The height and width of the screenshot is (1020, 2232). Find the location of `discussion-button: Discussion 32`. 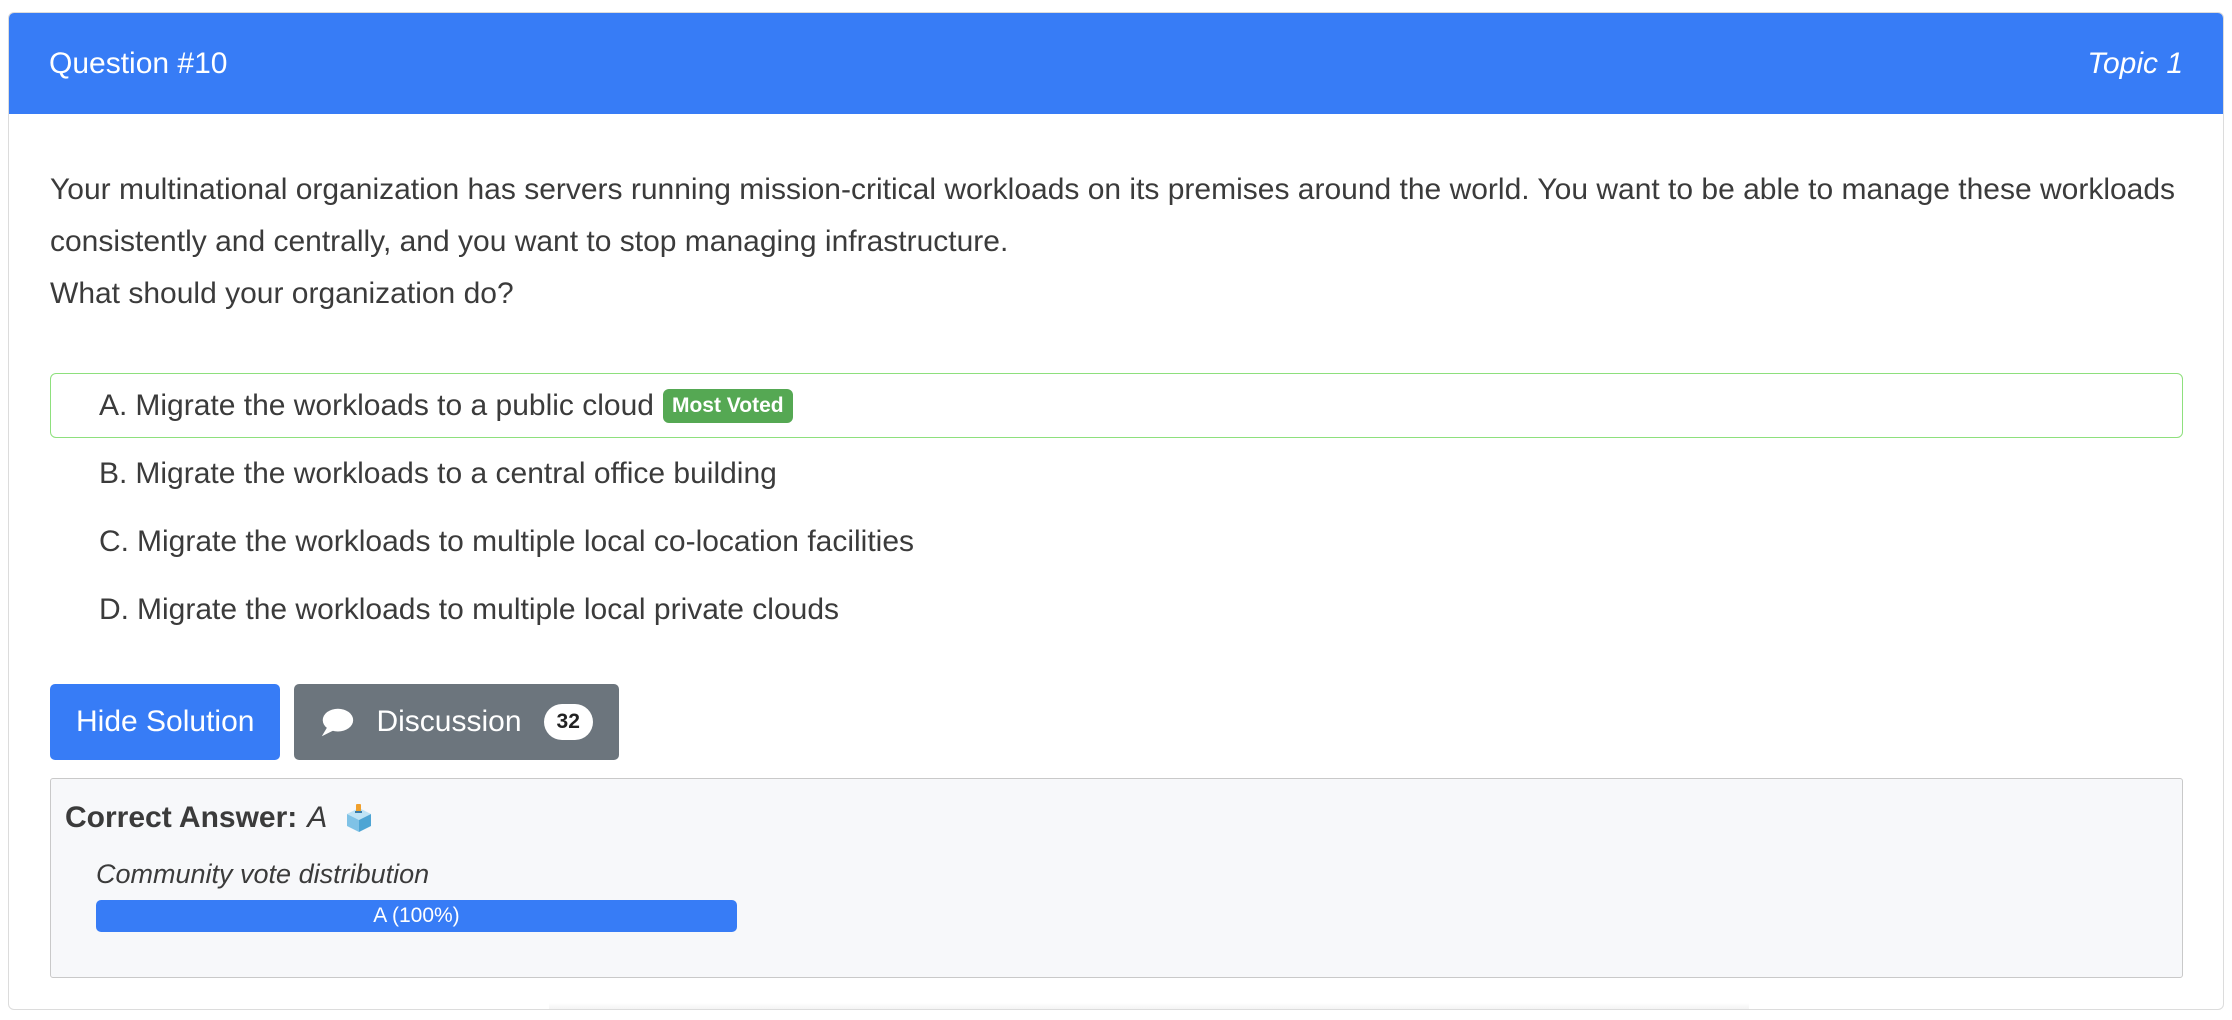

discussion-button: Discussion 32 is located at coordinates (456, 722).